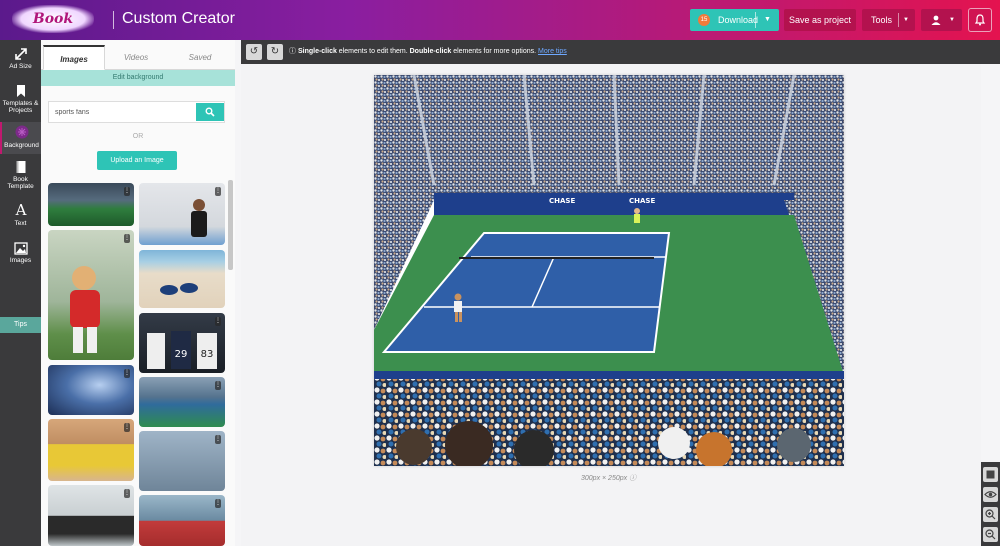 The width and height of the screenshot is (1000, 546). What do you see at coordinates (990, 514) in the screenshot?
I see `zoom-in-button` at bounding box center [990, 514].